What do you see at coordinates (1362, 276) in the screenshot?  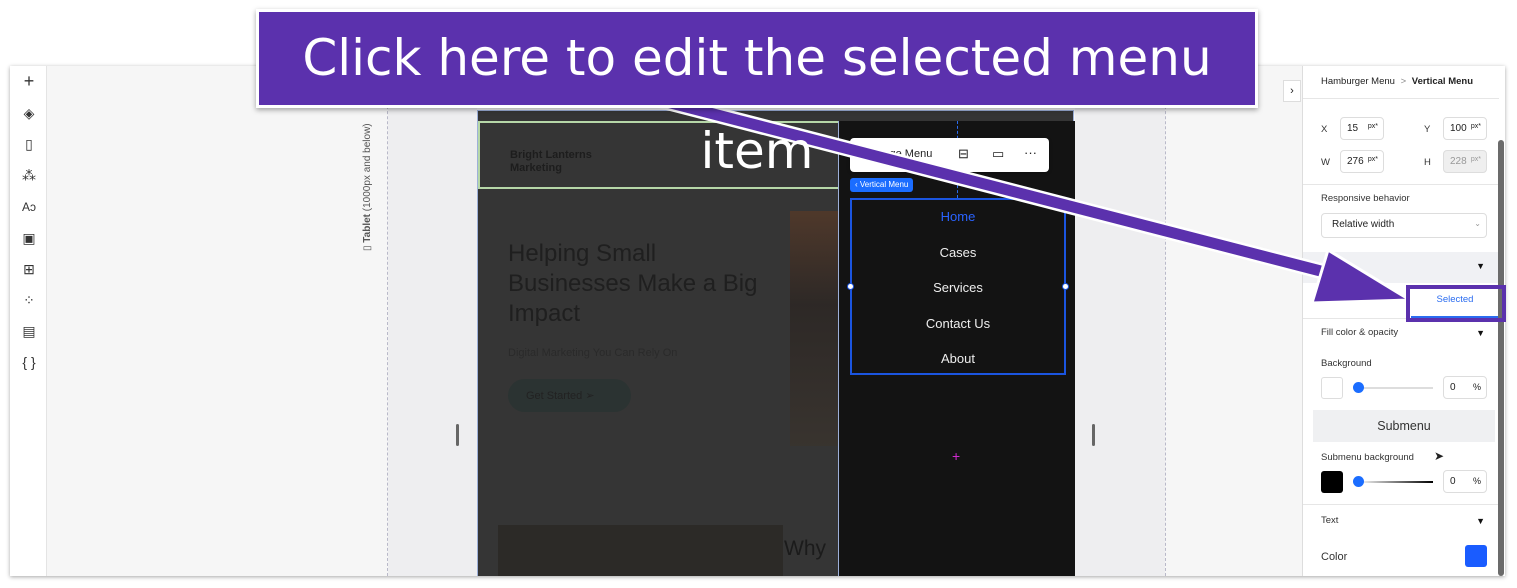 I see `arrow-head` at bounding box center [1362, 276].